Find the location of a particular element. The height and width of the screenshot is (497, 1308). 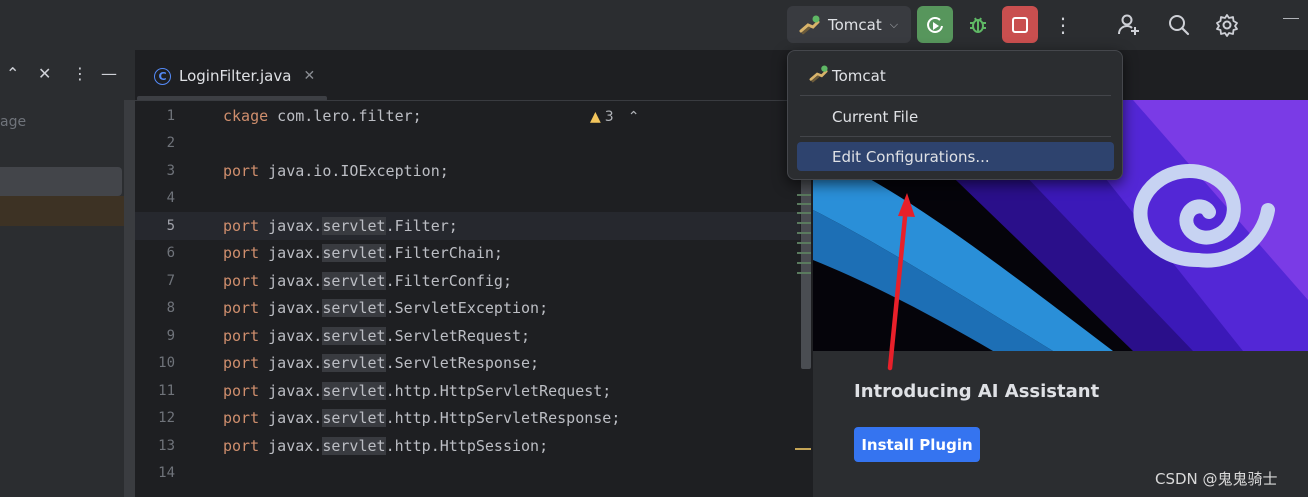

inspection-widget: ▲ 3 ⌃ is located at coordinates (614, 117).